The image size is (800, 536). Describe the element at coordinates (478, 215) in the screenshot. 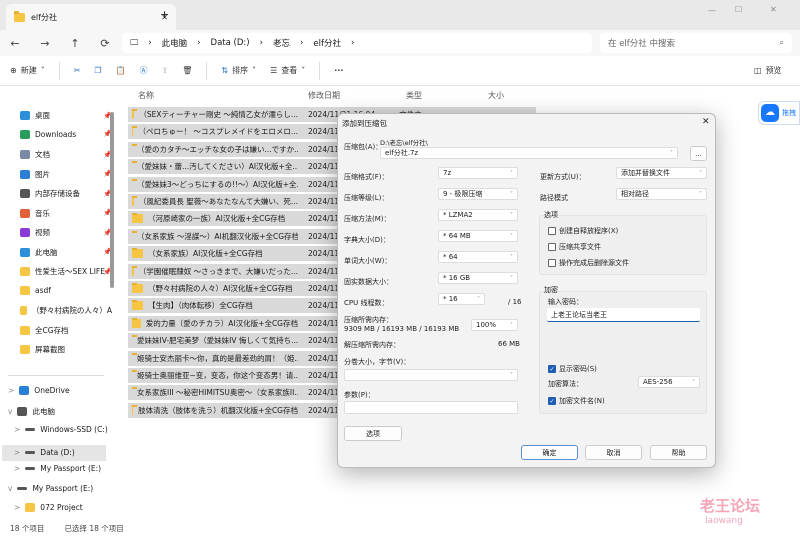

I see `method-select: * LZMA2 ˅` at that location.